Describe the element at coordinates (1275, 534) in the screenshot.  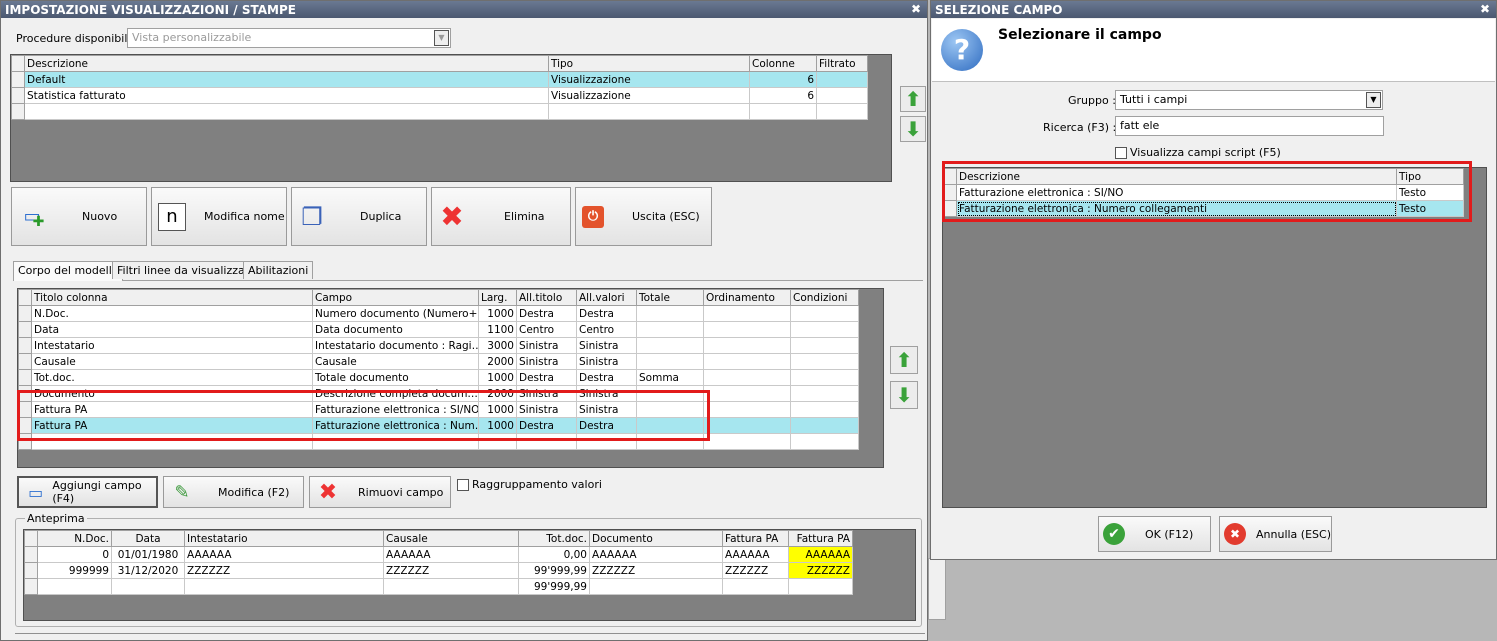
I see `annulla-button: ✖ Annulla (ESC)` at that location.